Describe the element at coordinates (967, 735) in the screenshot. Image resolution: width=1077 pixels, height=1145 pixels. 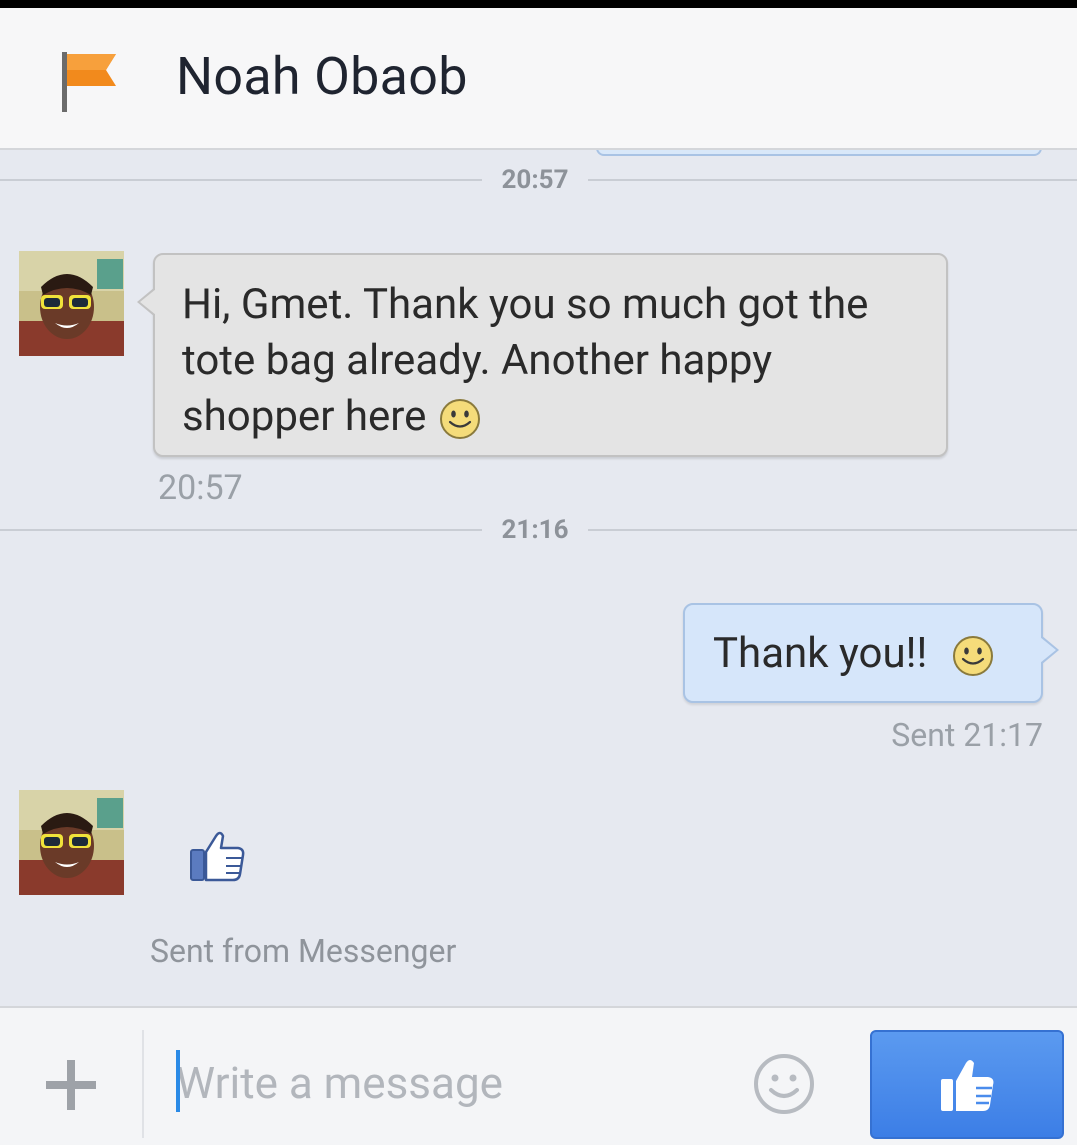
I see `outgoing-status: Sent 21:17` at that location.